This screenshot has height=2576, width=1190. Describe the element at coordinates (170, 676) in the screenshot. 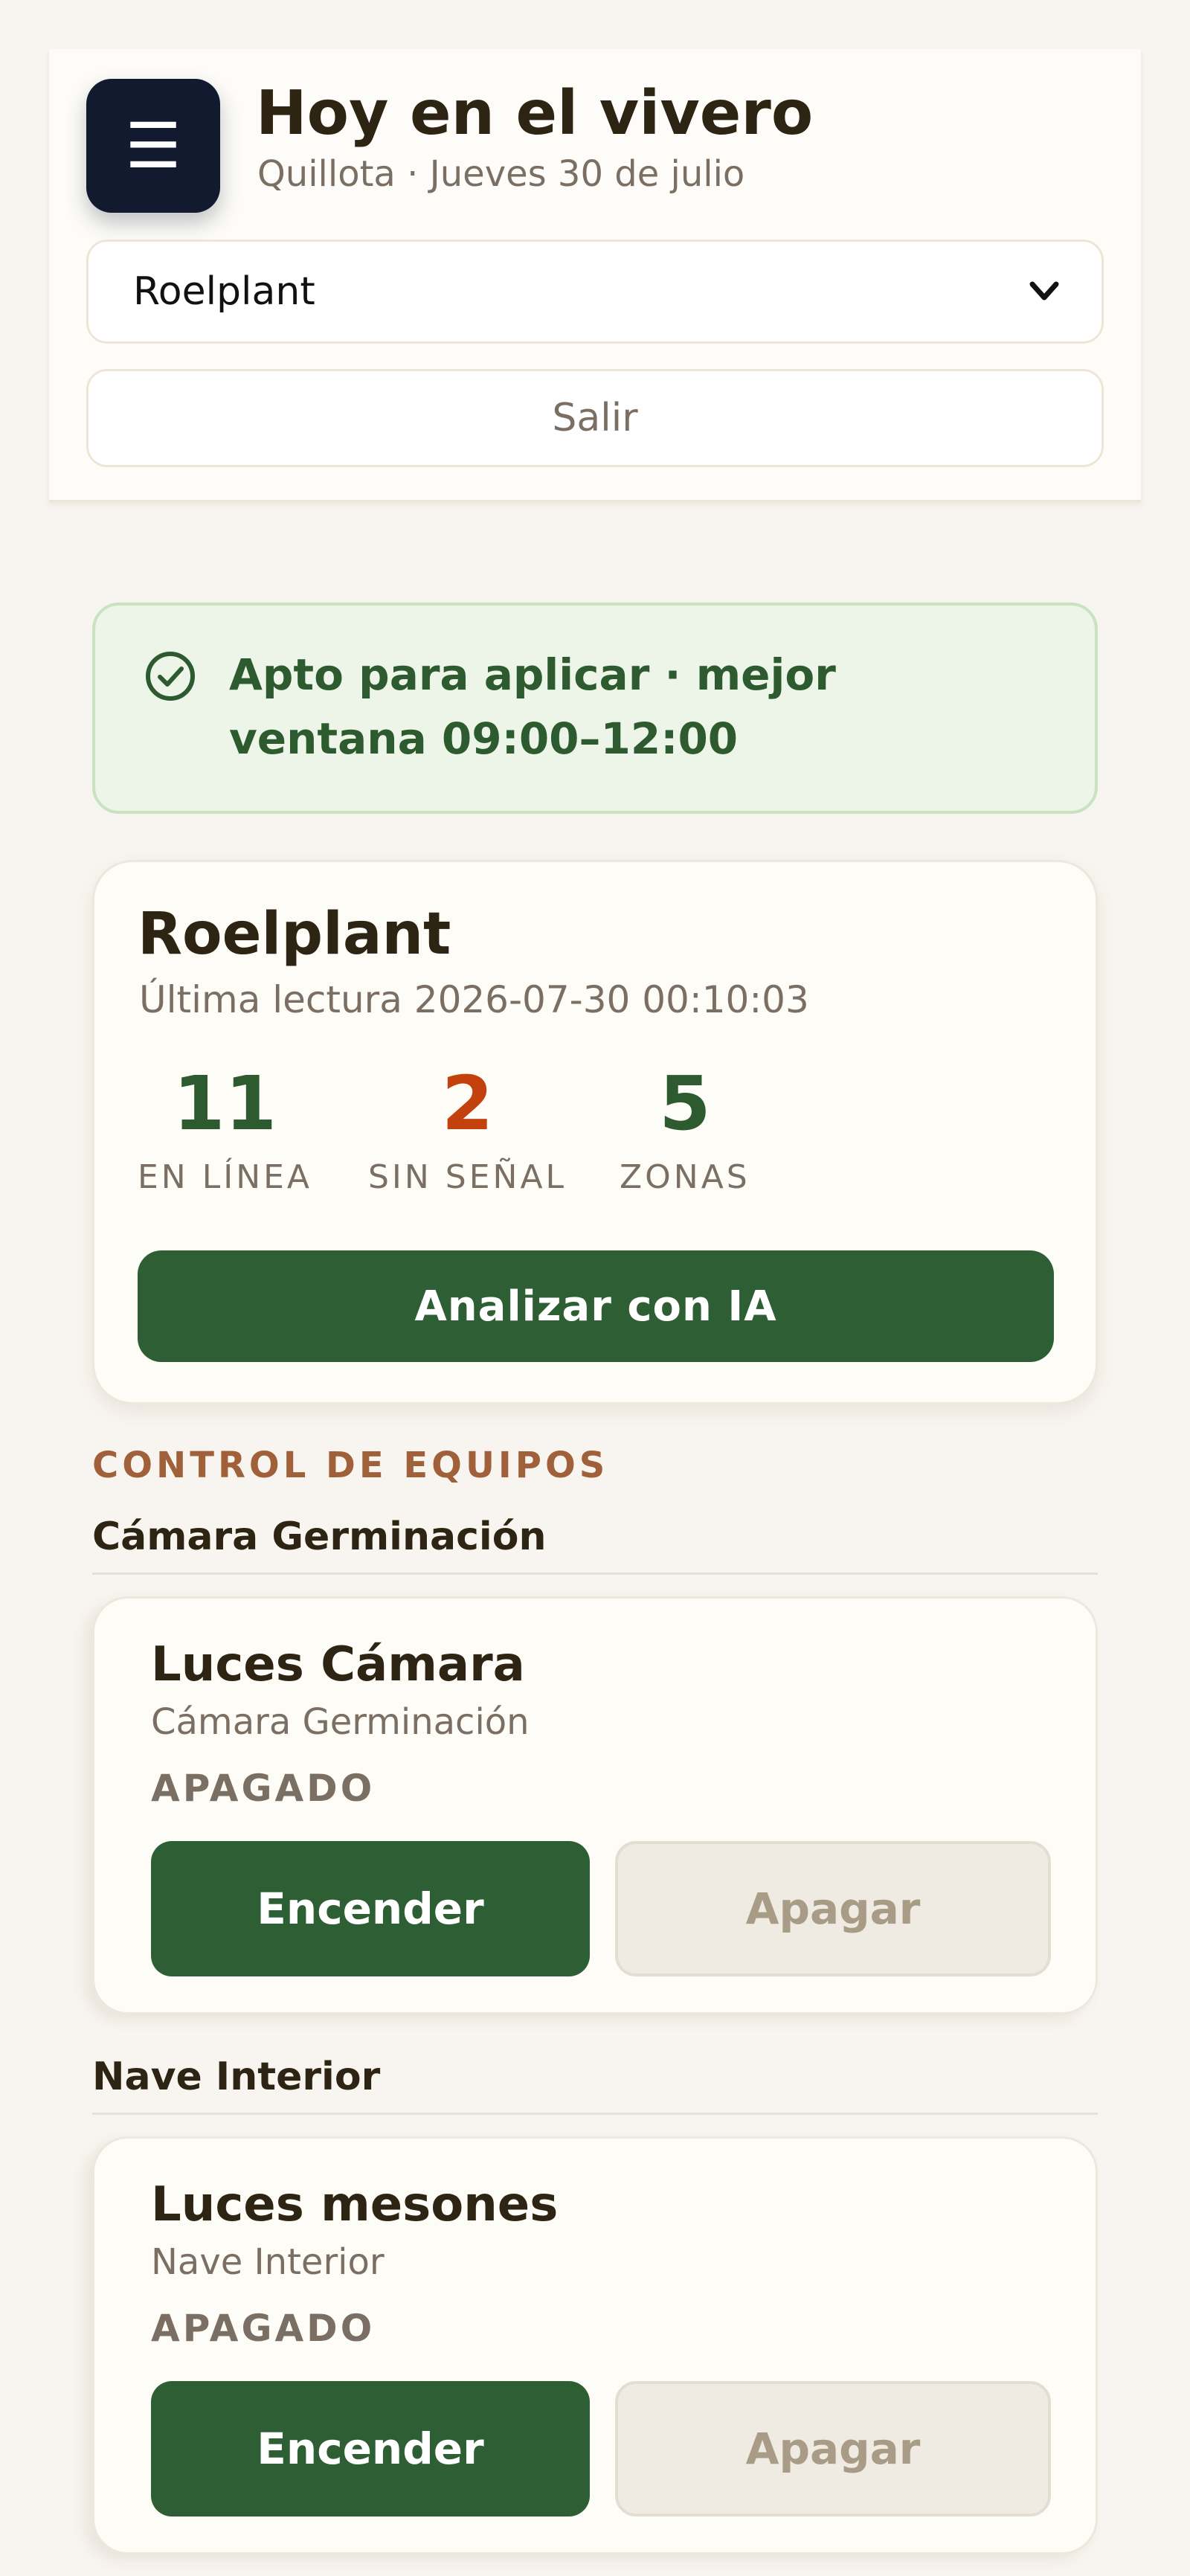

I see `check-circle-icon` at that location.